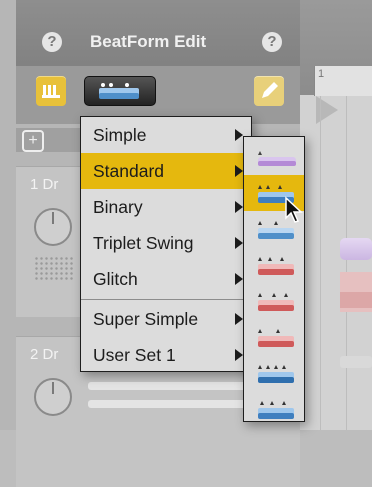  Describe the element at coordinates (148, 41) in the screenshot. I see `panel-title: BeatForm Edit` at that location.